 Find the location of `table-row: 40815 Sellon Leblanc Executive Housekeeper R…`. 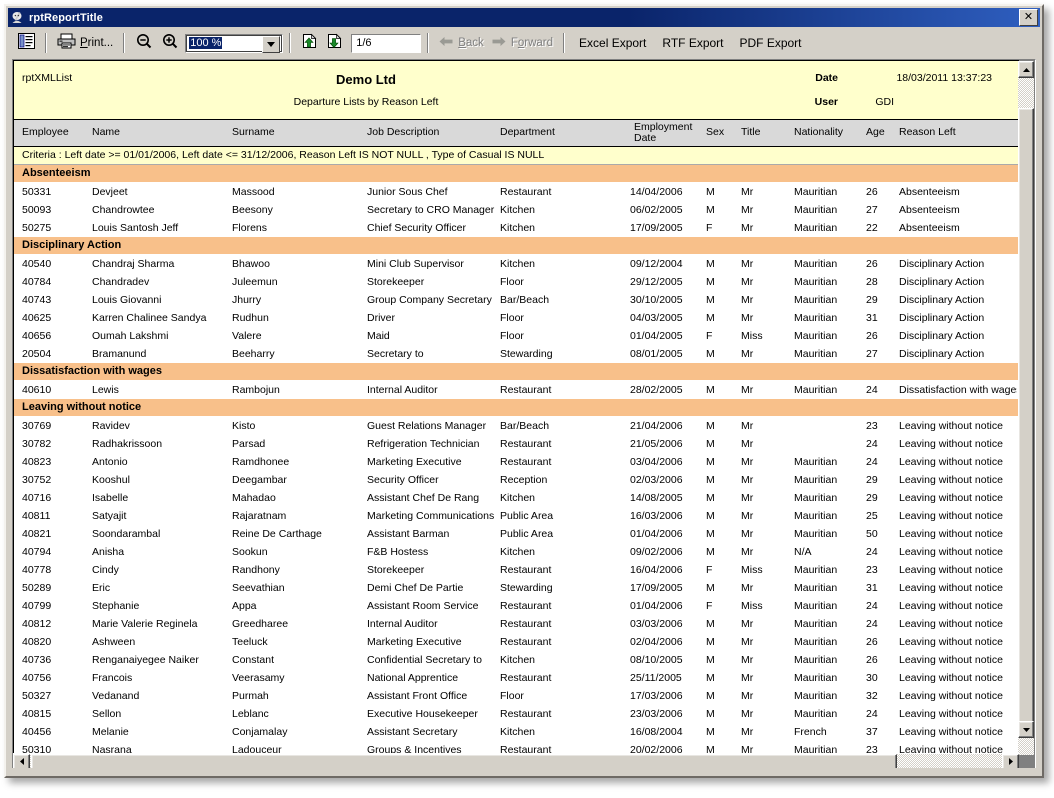

table-row: 40815 Sellon Leblanc Executive Housekeeper R… is located at coordinates (516, 714).